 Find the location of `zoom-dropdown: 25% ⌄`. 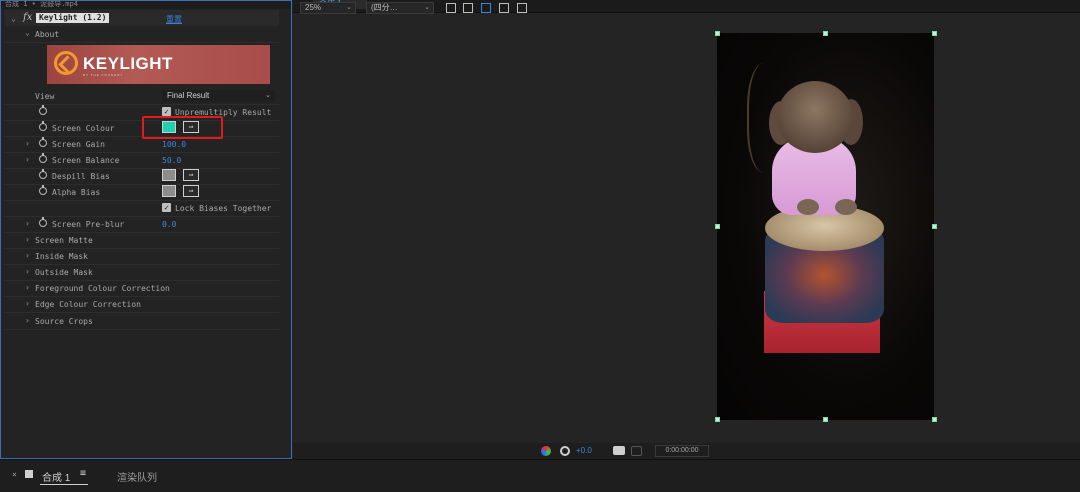

zoom-dropdown: 25% ⌄ is located at coordinates (328, 8).